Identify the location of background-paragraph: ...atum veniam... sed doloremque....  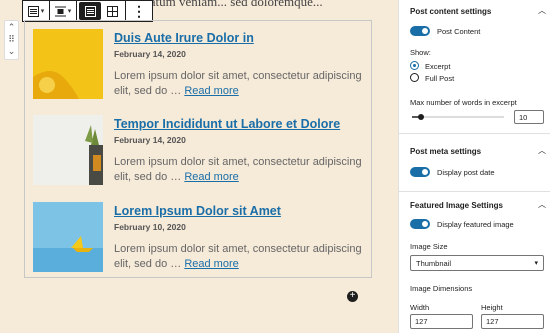
(231, 4).